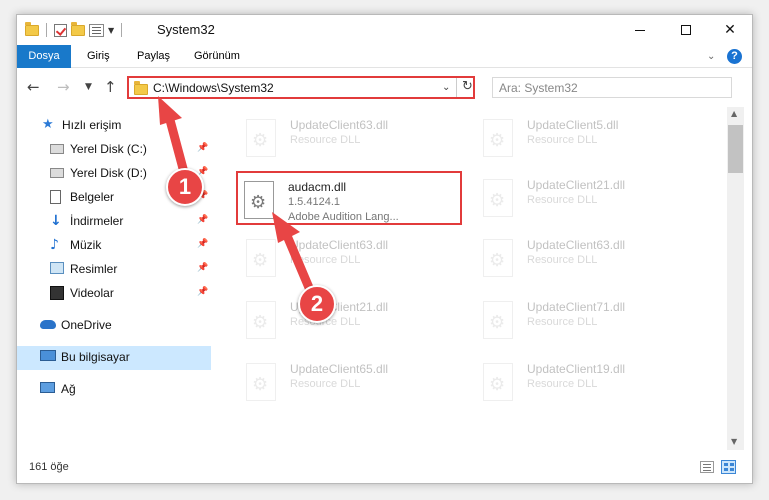 The width and height of the screenshot is (769, 500). What do you see at coordinates (86, 325) in the screenshot?
I see `sidebar-item-label: OneDrive` at bounding box center [86, 325].